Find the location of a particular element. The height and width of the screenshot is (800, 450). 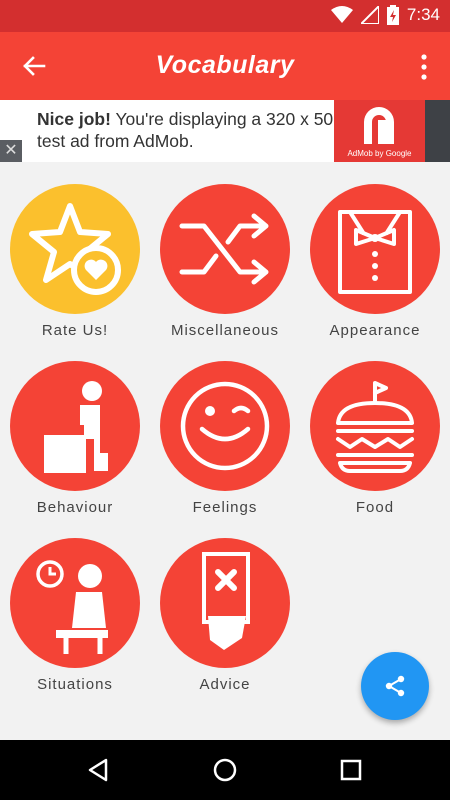

status-time: 7:34 is located at coordinates (423, 14).